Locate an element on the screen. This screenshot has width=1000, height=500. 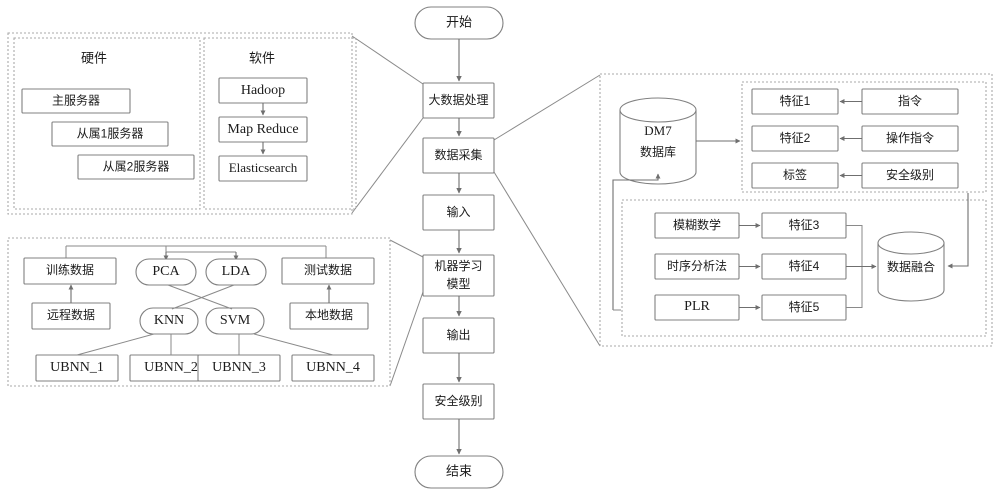
node-label-tag-label: 标签 is located at coordinates (795, 174).